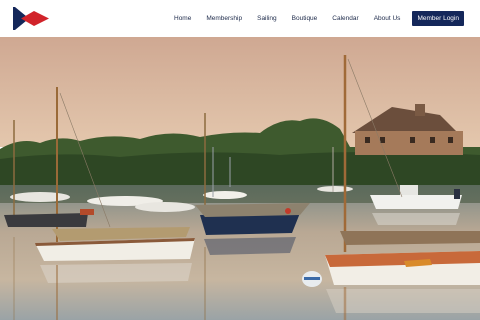 The width and height of the screenshot is (480, 320). Describe the element at coordinates (345, 18) in the screenshot. I see `nav-calendar: Calendar` at that location.